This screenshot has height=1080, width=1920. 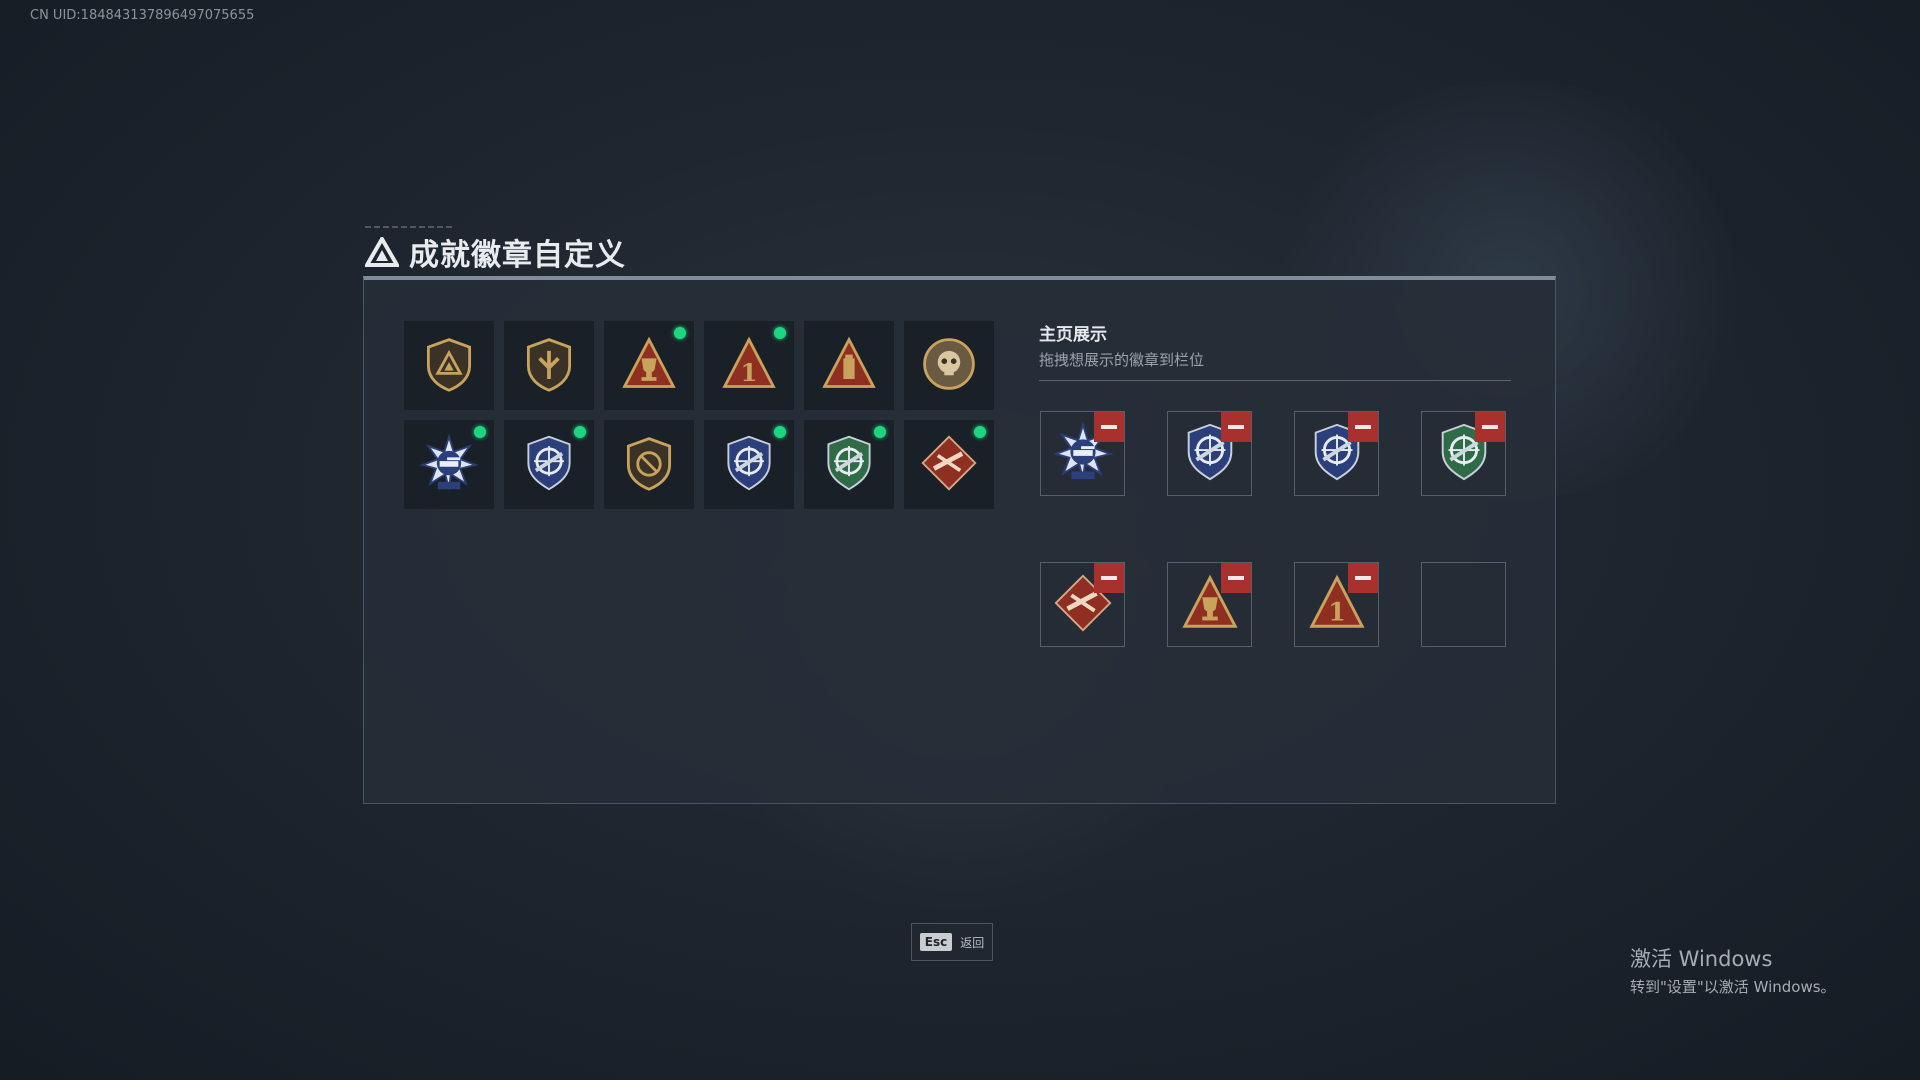 What do you see at coordinates (1275, 350) in the screenshot?
I see `showcase-header: 主页展示 拖拽想展示的徽章到栏位` at bounding box center [1275, 350].